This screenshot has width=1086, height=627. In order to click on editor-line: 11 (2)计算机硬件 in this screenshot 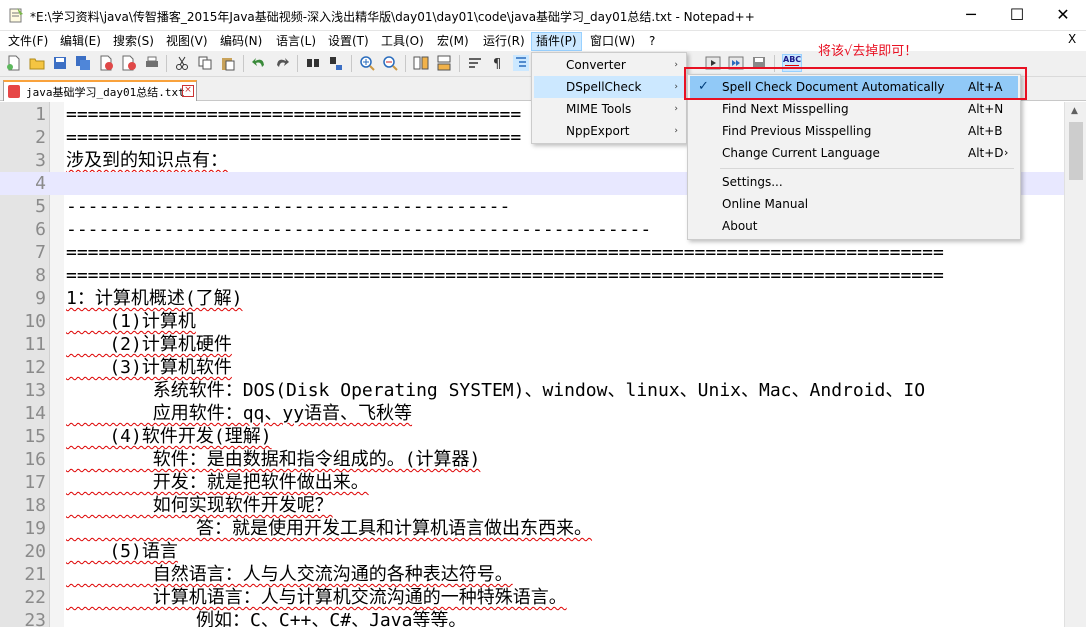, I will do `click(532, 344)`.